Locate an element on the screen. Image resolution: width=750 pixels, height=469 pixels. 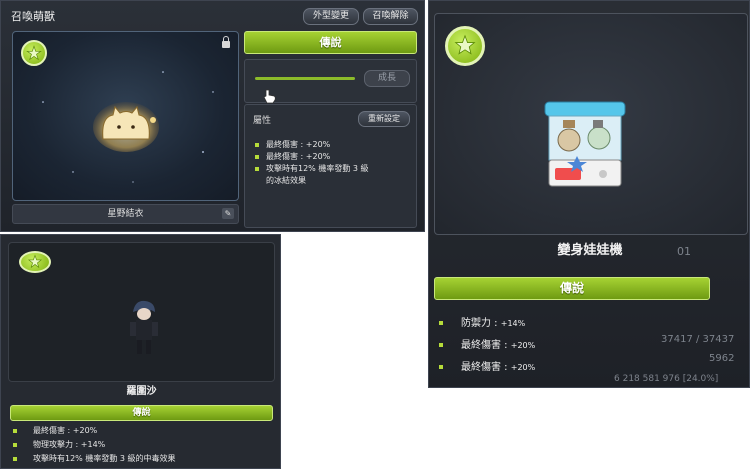
attribute-item: 攻擊時有12% 機率發動 3 級的中毒效果 is located at coordinates (143, 459).